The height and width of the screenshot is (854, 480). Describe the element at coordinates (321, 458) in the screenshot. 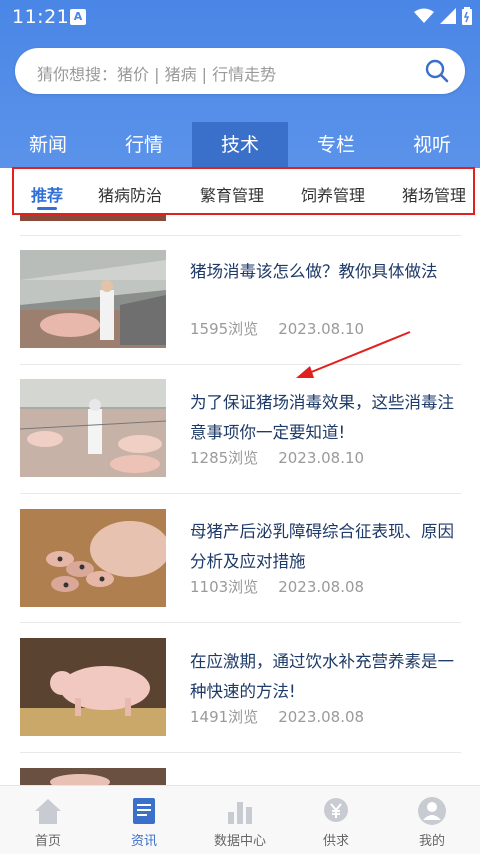

I see `publish-date: 2023.08.10` at that location.